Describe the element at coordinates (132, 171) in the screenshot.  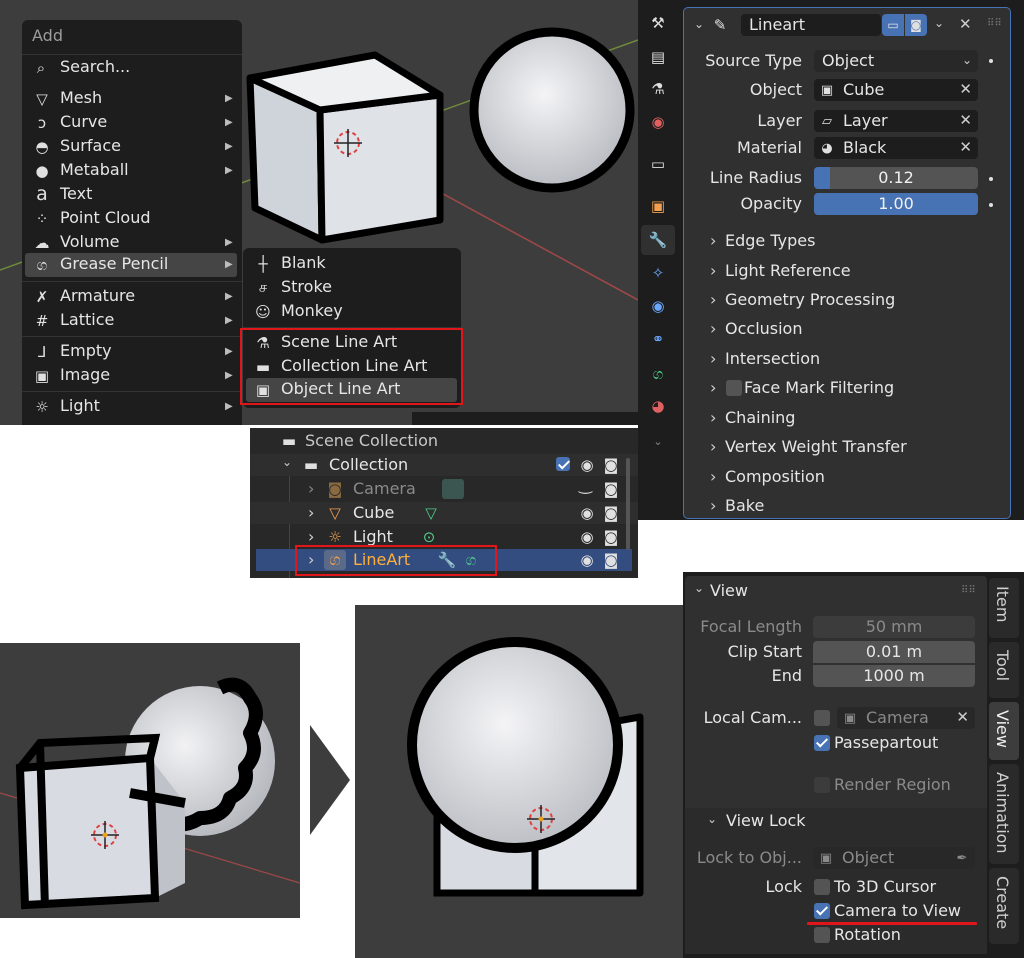
I see `add-menu-item-metaball: ● Metaball ▶` at that location.